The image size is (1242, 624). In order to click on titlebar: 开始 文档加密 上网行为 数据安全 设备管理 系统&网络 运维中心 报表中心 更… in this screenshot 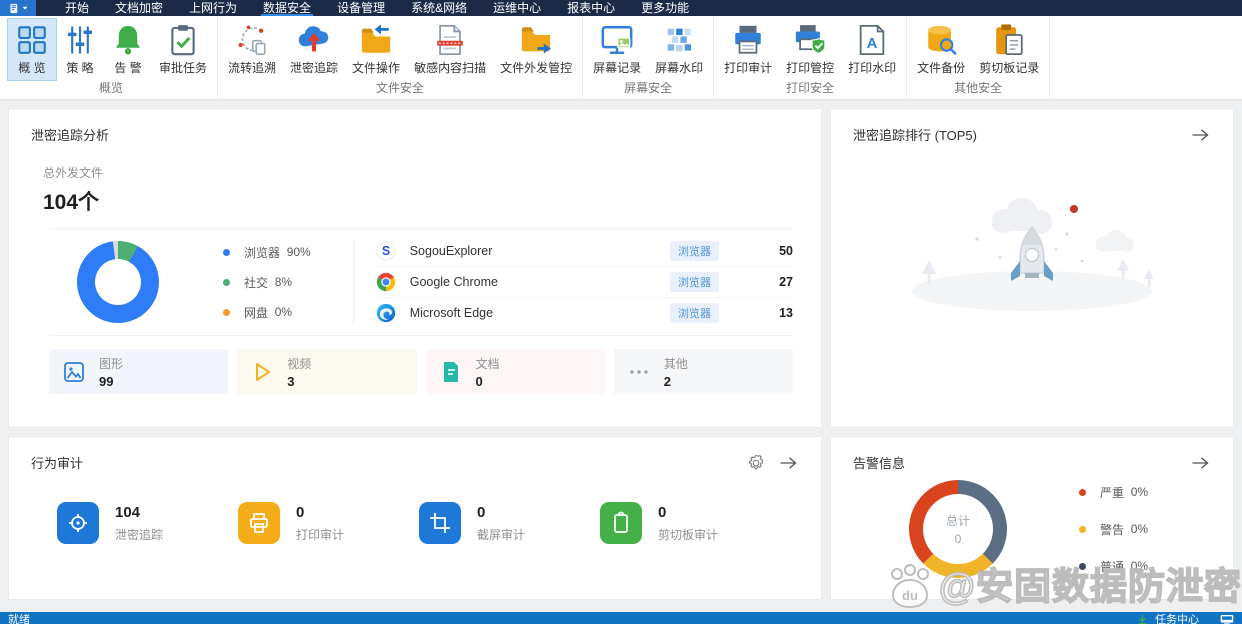, I will do `click(621, 8)`.